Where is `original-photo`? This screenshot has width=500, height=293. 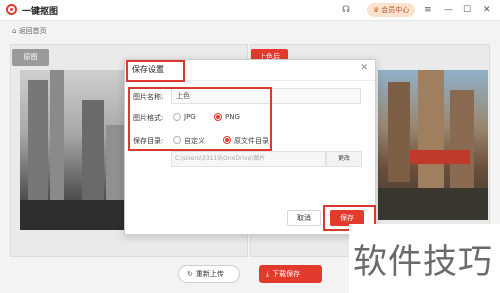 original-photo is located at coordinates (72, 150).